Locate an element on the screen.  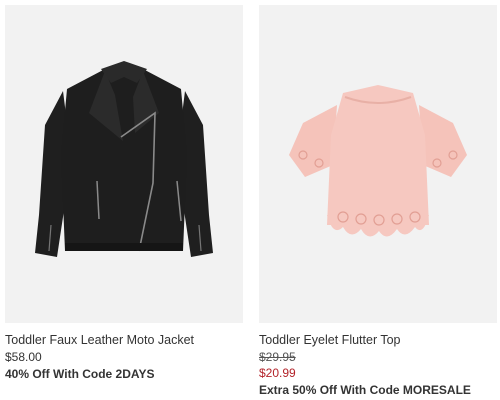
sale-price: $20.99 is located at coordinates (277, 373).